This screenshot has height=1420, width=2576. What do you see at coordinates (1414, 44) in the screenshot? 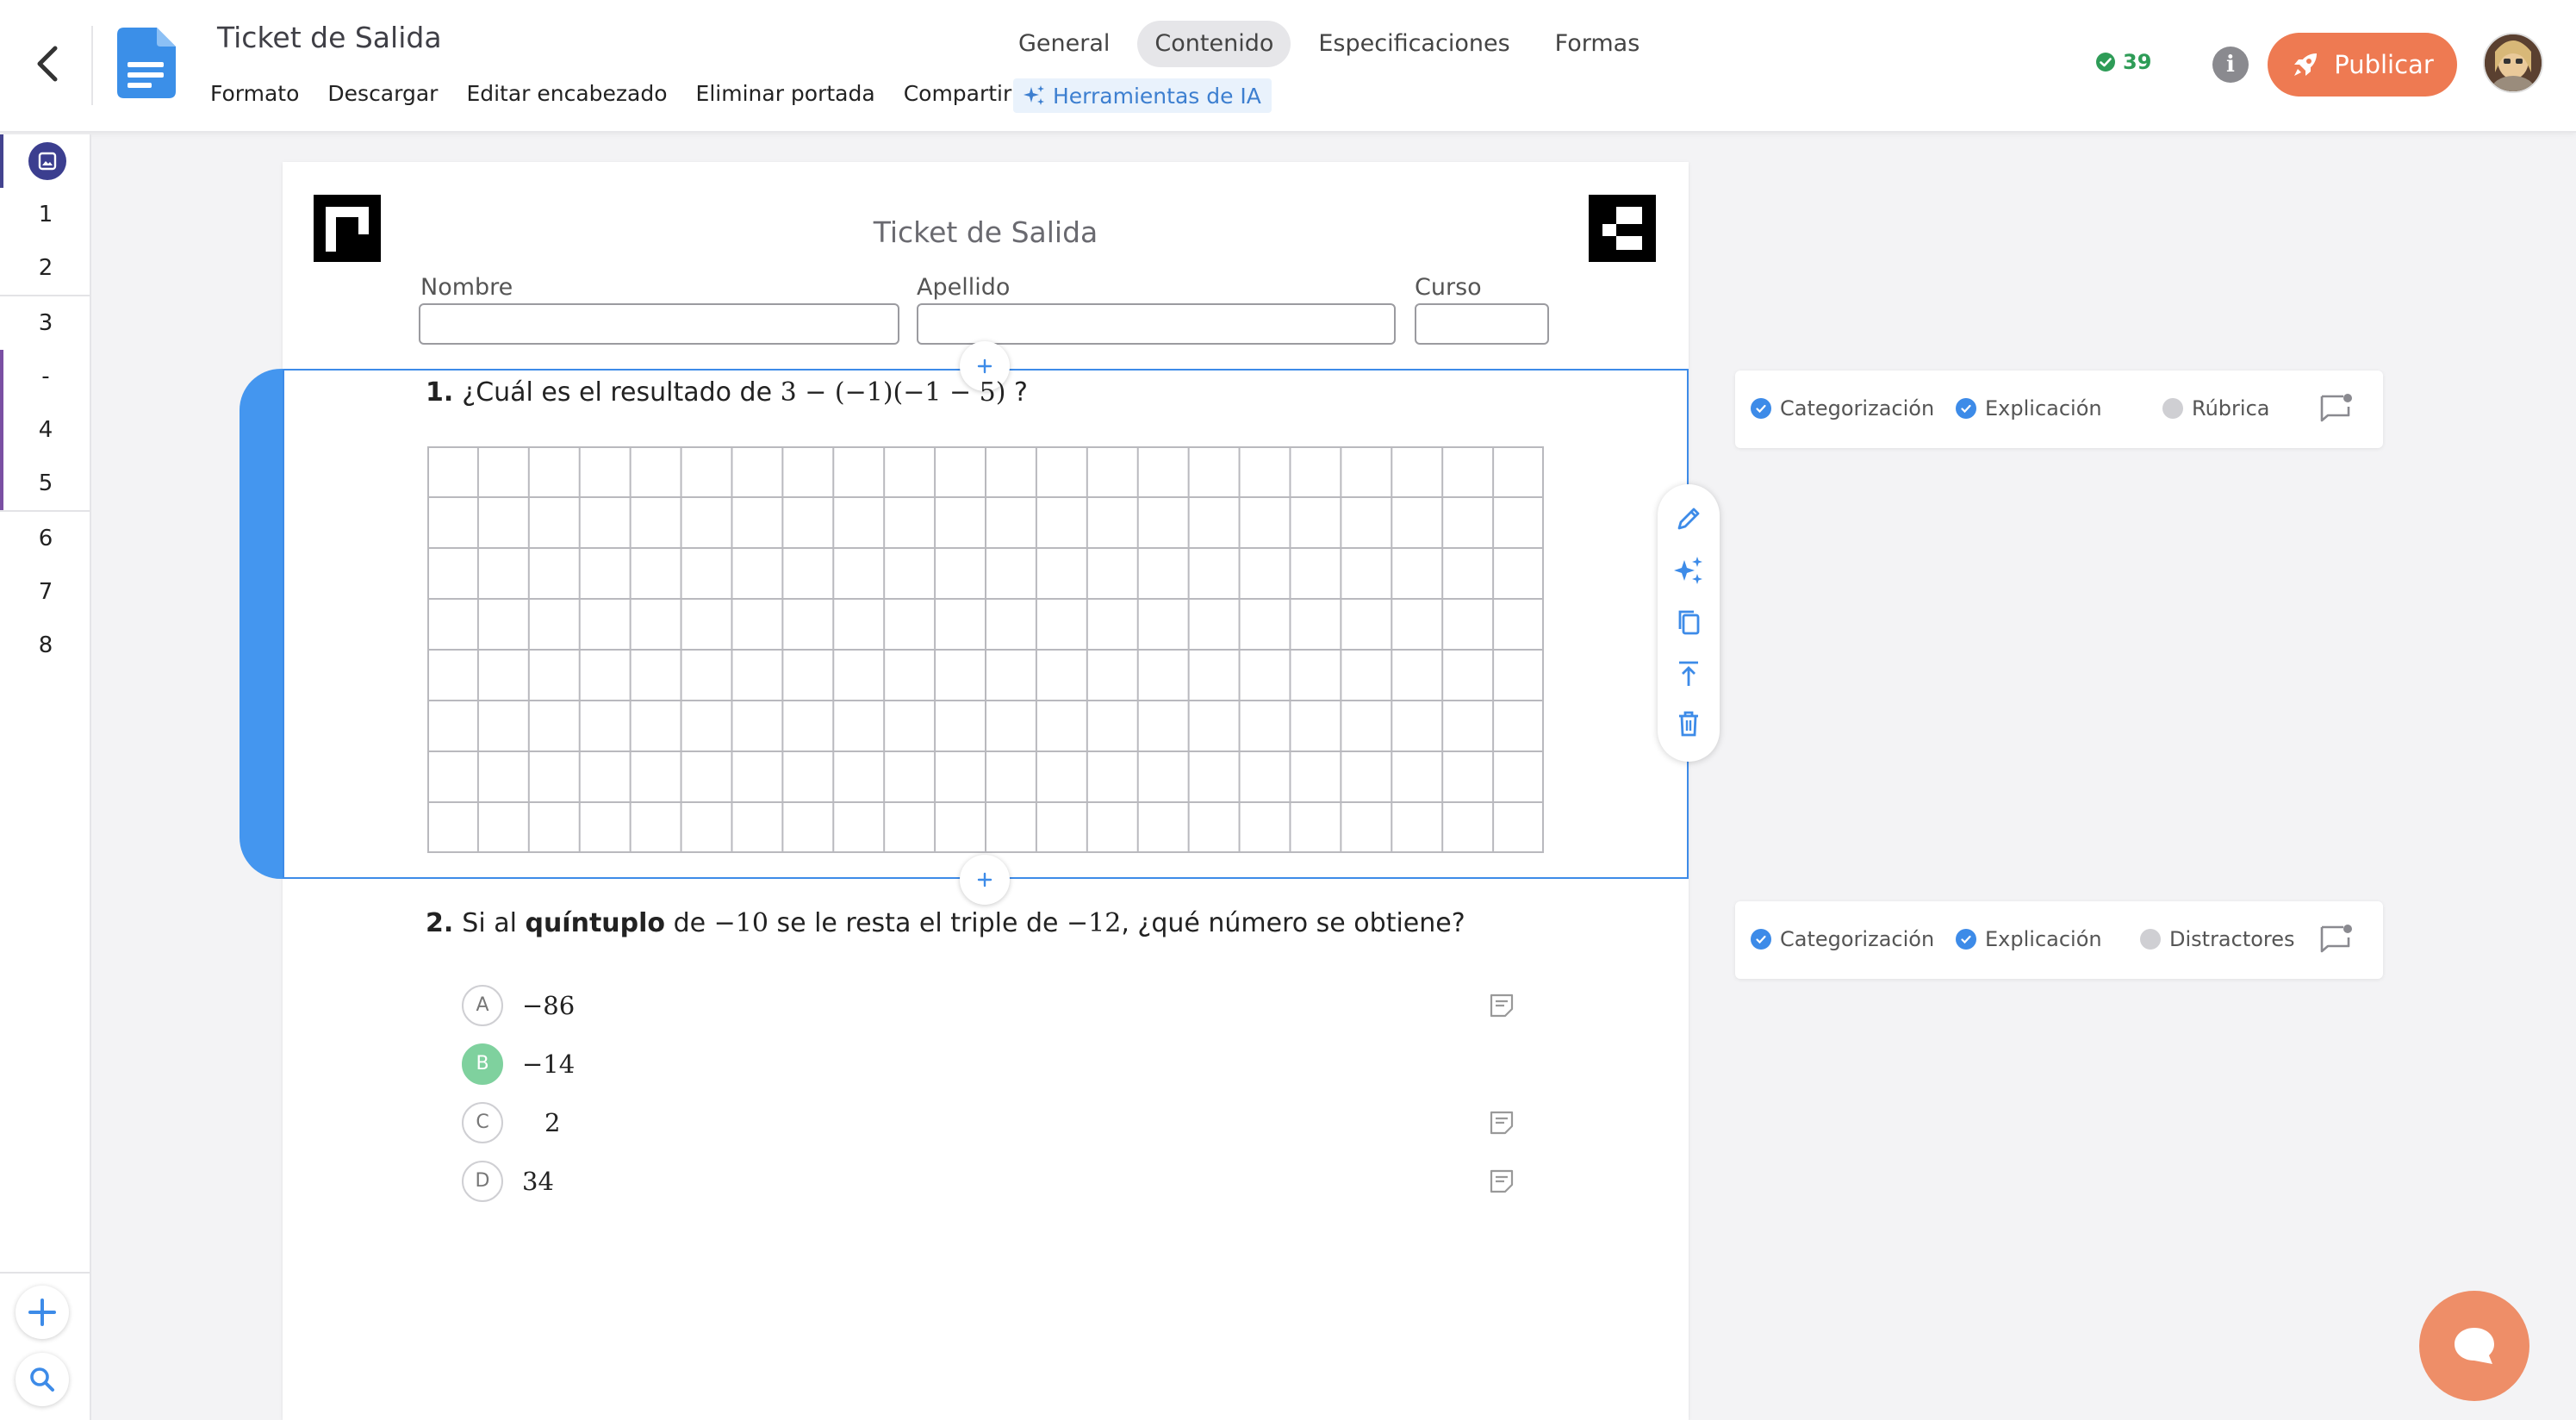
I see `tab-especificaciones: Especificaciones` at bounding box center [1414, 44].